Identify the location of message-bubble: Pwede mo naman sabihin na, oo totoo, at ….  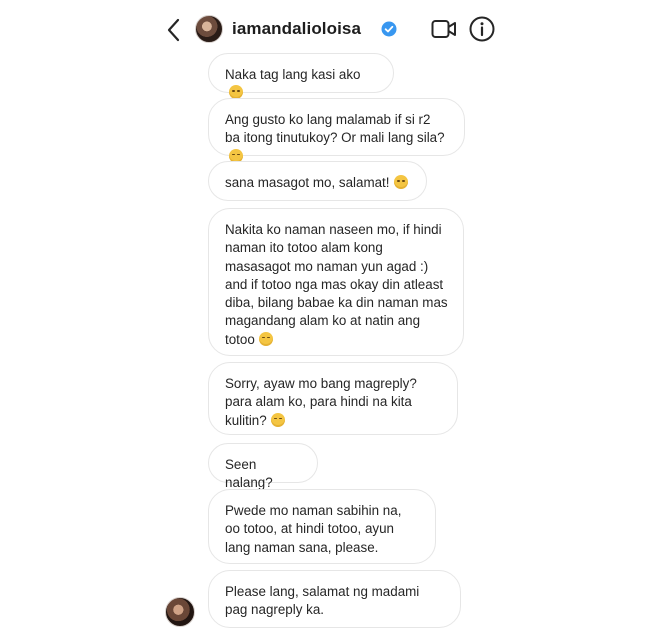
(322, 526).